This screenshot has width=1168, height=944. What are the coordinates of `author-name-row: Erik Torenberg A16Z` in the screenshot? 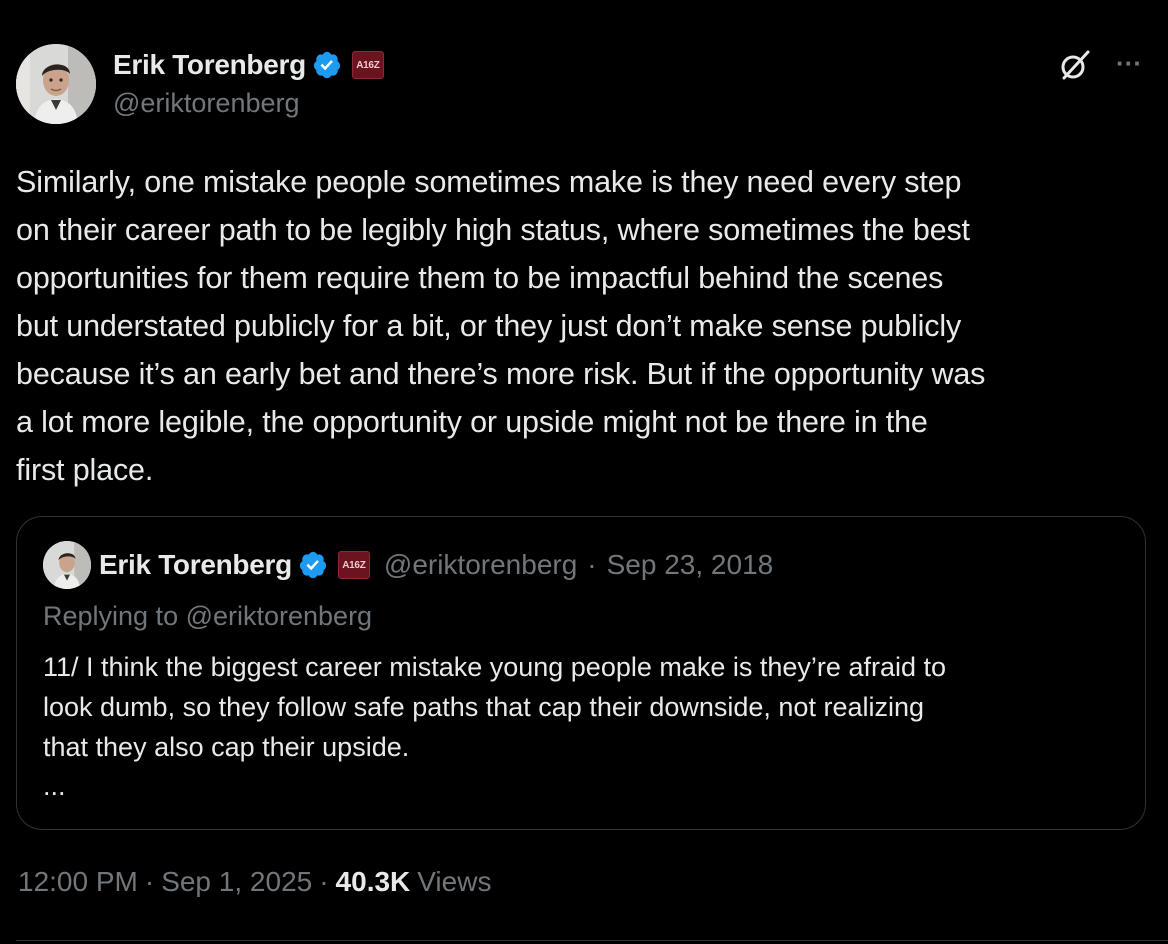 It's located at (248, 65).